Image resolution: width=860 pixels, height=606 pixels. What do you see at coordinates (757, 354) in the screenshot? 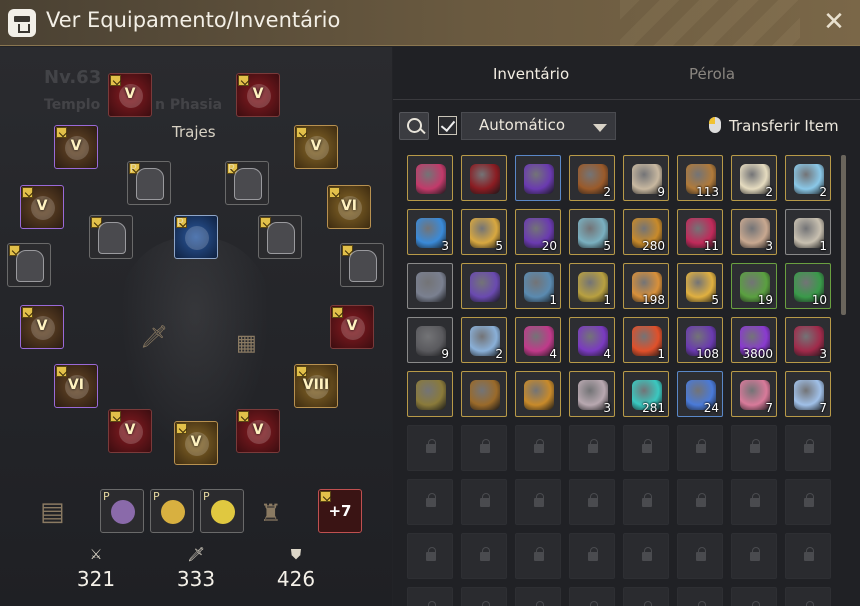
I see `item-count: 3800` at bounding box center [757, 354].